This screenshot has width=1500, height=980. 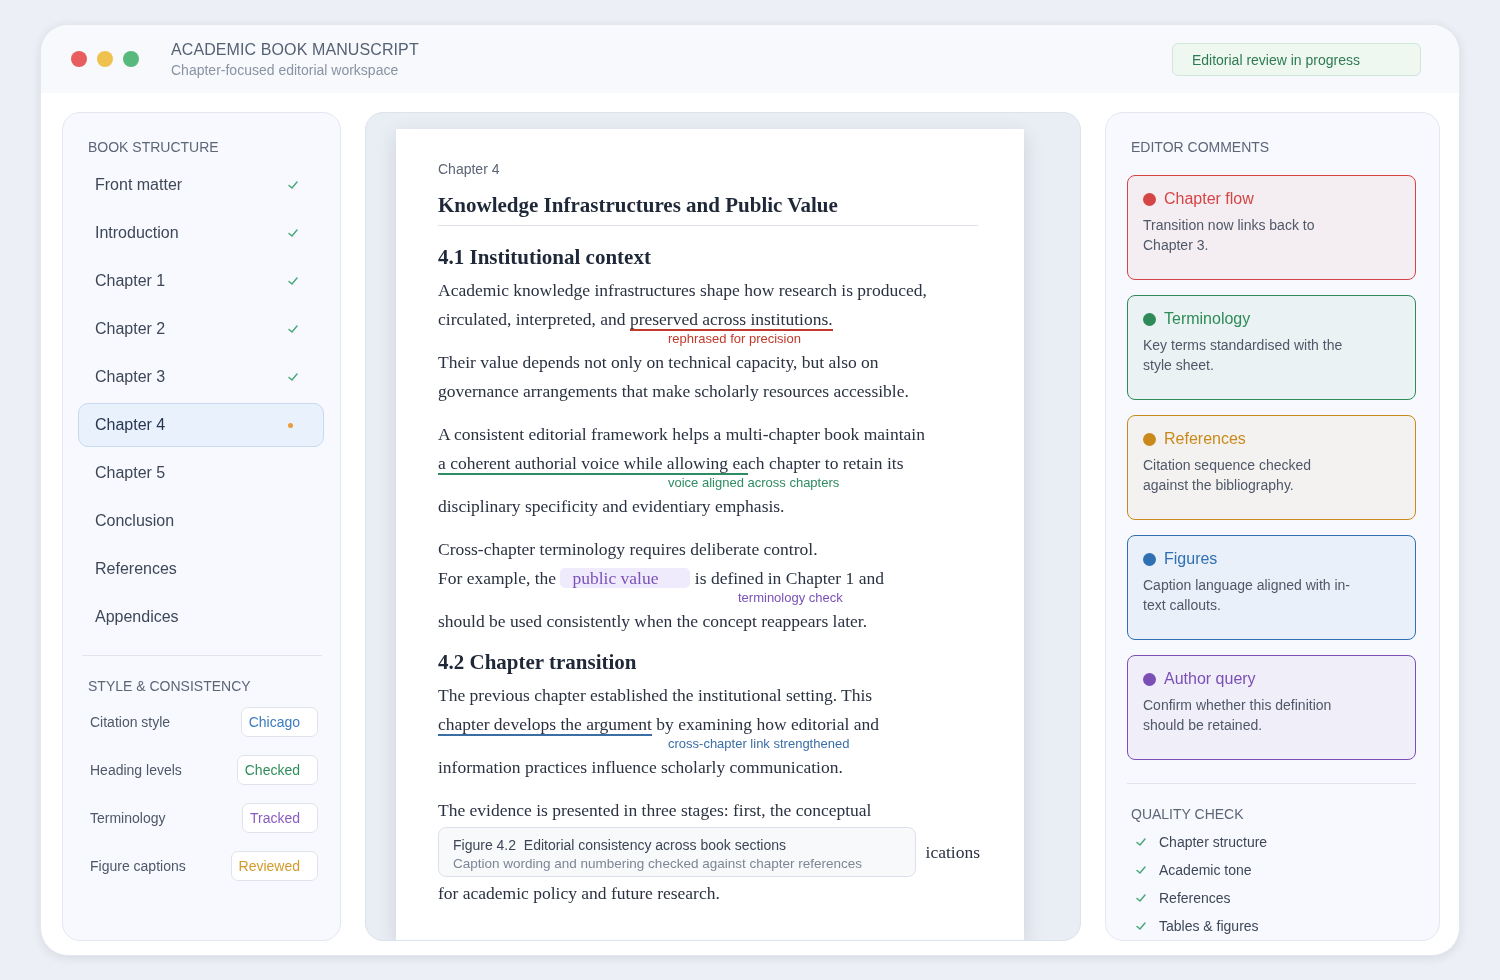 What do you see at coordinates (655, 695) in the screenshot?
I see `paragraph-line: The previous chapter established the institutional setting. This` at bounding box center [655, 695].